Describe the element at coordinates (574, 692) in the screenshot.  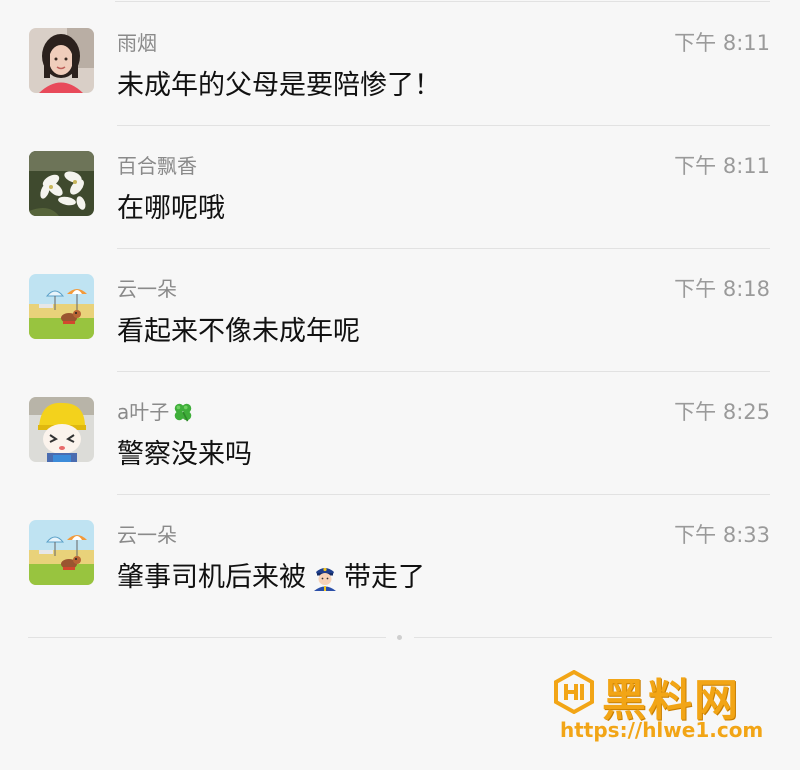
I see `watermark-logo-icon` at that location.